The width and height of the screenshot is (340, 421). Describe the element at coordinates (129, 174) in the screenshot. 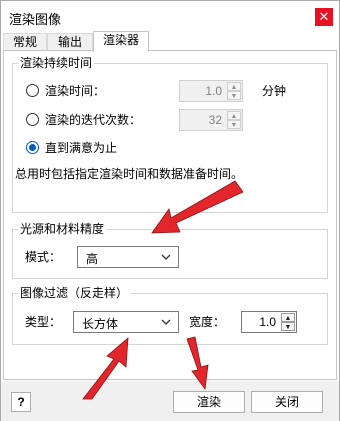

I see `duration-note: 总用时包括指定渲染时间和数据准备时间。` at that location.